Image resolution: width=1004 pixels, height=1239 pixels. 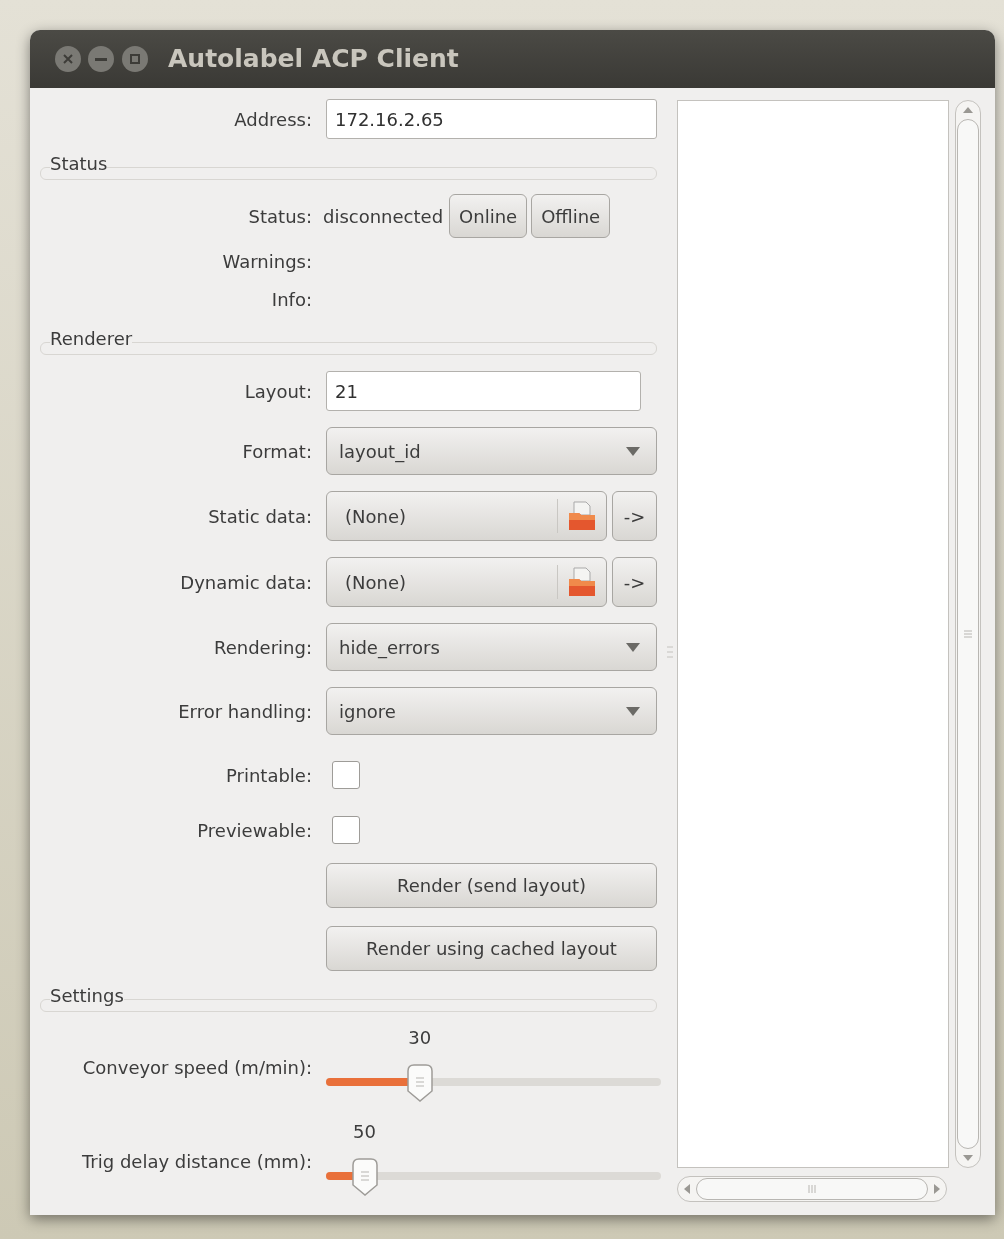 What do you see at coordinates (263, 647) in the screenshot?
I see `field-label: Rendering:` at bounding box center [263, 647].